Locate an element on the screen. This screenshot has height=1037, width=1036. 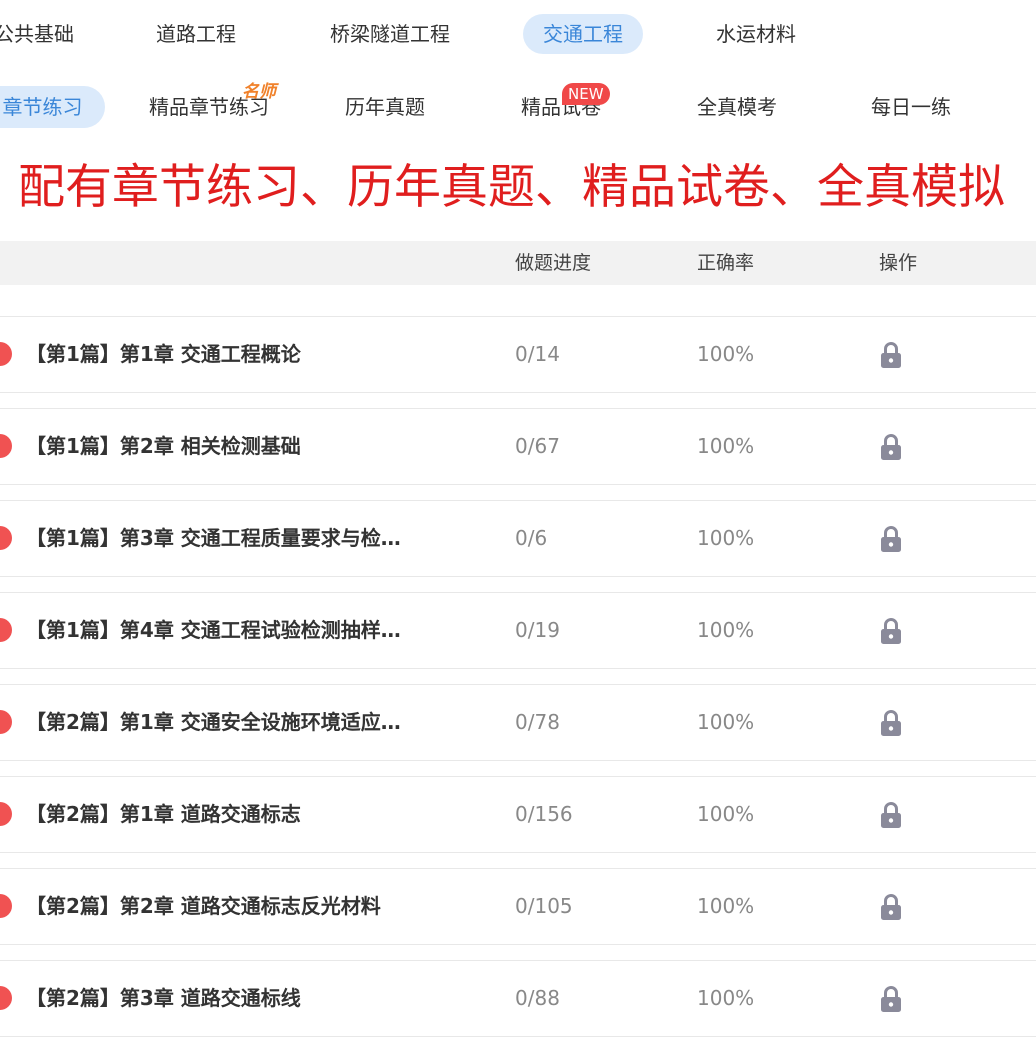
chapter-progress: 0/78 is located at coordinates (537, 722).